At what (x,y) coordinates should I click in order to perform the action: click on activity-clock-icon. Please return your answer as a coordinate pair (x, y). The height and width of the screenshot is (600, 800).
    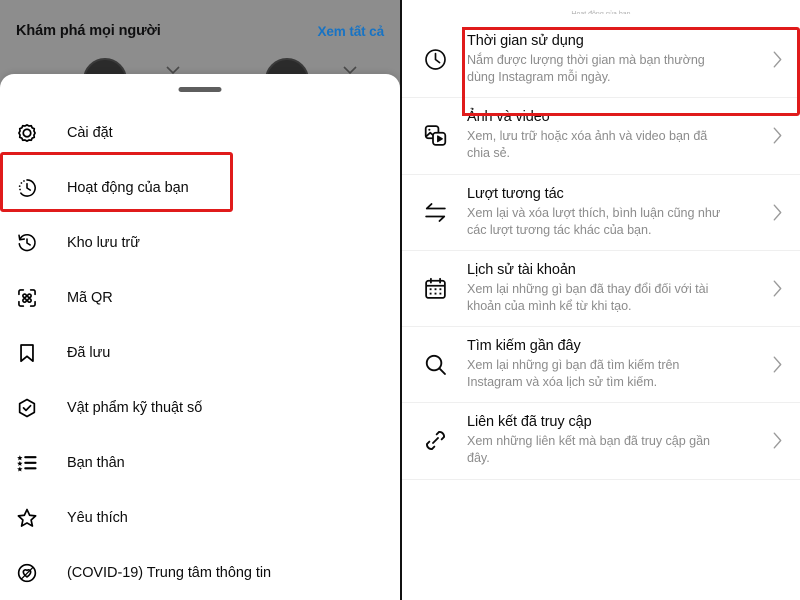
    Looking at the image, I should click on (32, 188).